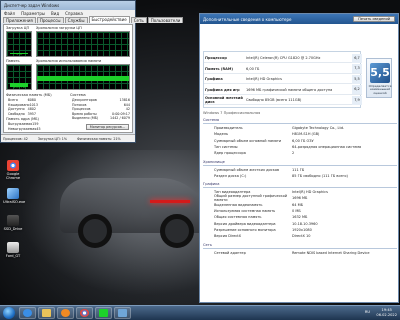 The width and height of the screenshot is (400, 320). I want to click on stat-value: 159, so click(35, 124).